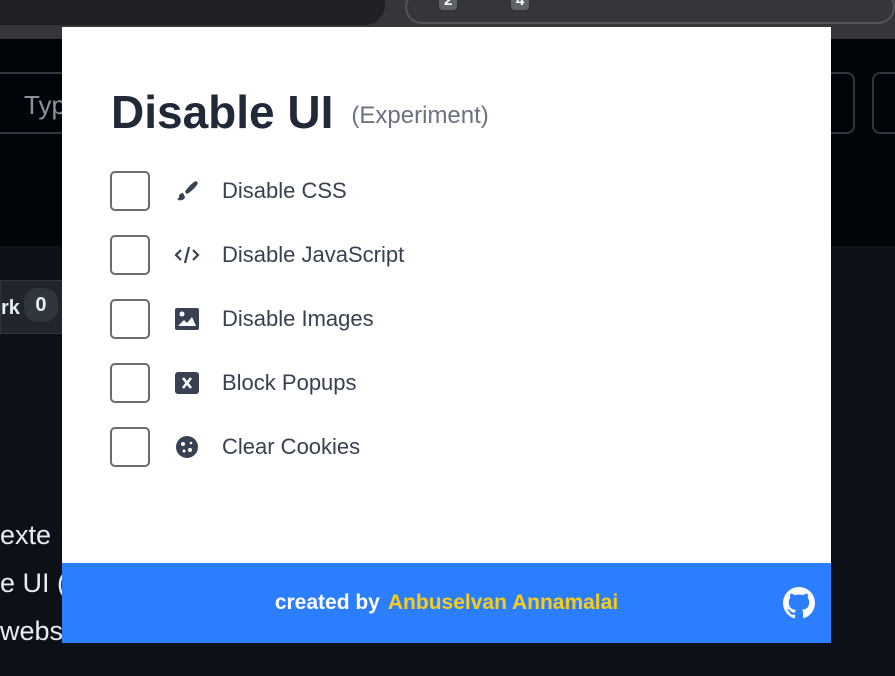  What do you see at coordinates (291, 446) in the screenshot?
I see `option-label: Clear Cookies` at bounding box center [291, 446].